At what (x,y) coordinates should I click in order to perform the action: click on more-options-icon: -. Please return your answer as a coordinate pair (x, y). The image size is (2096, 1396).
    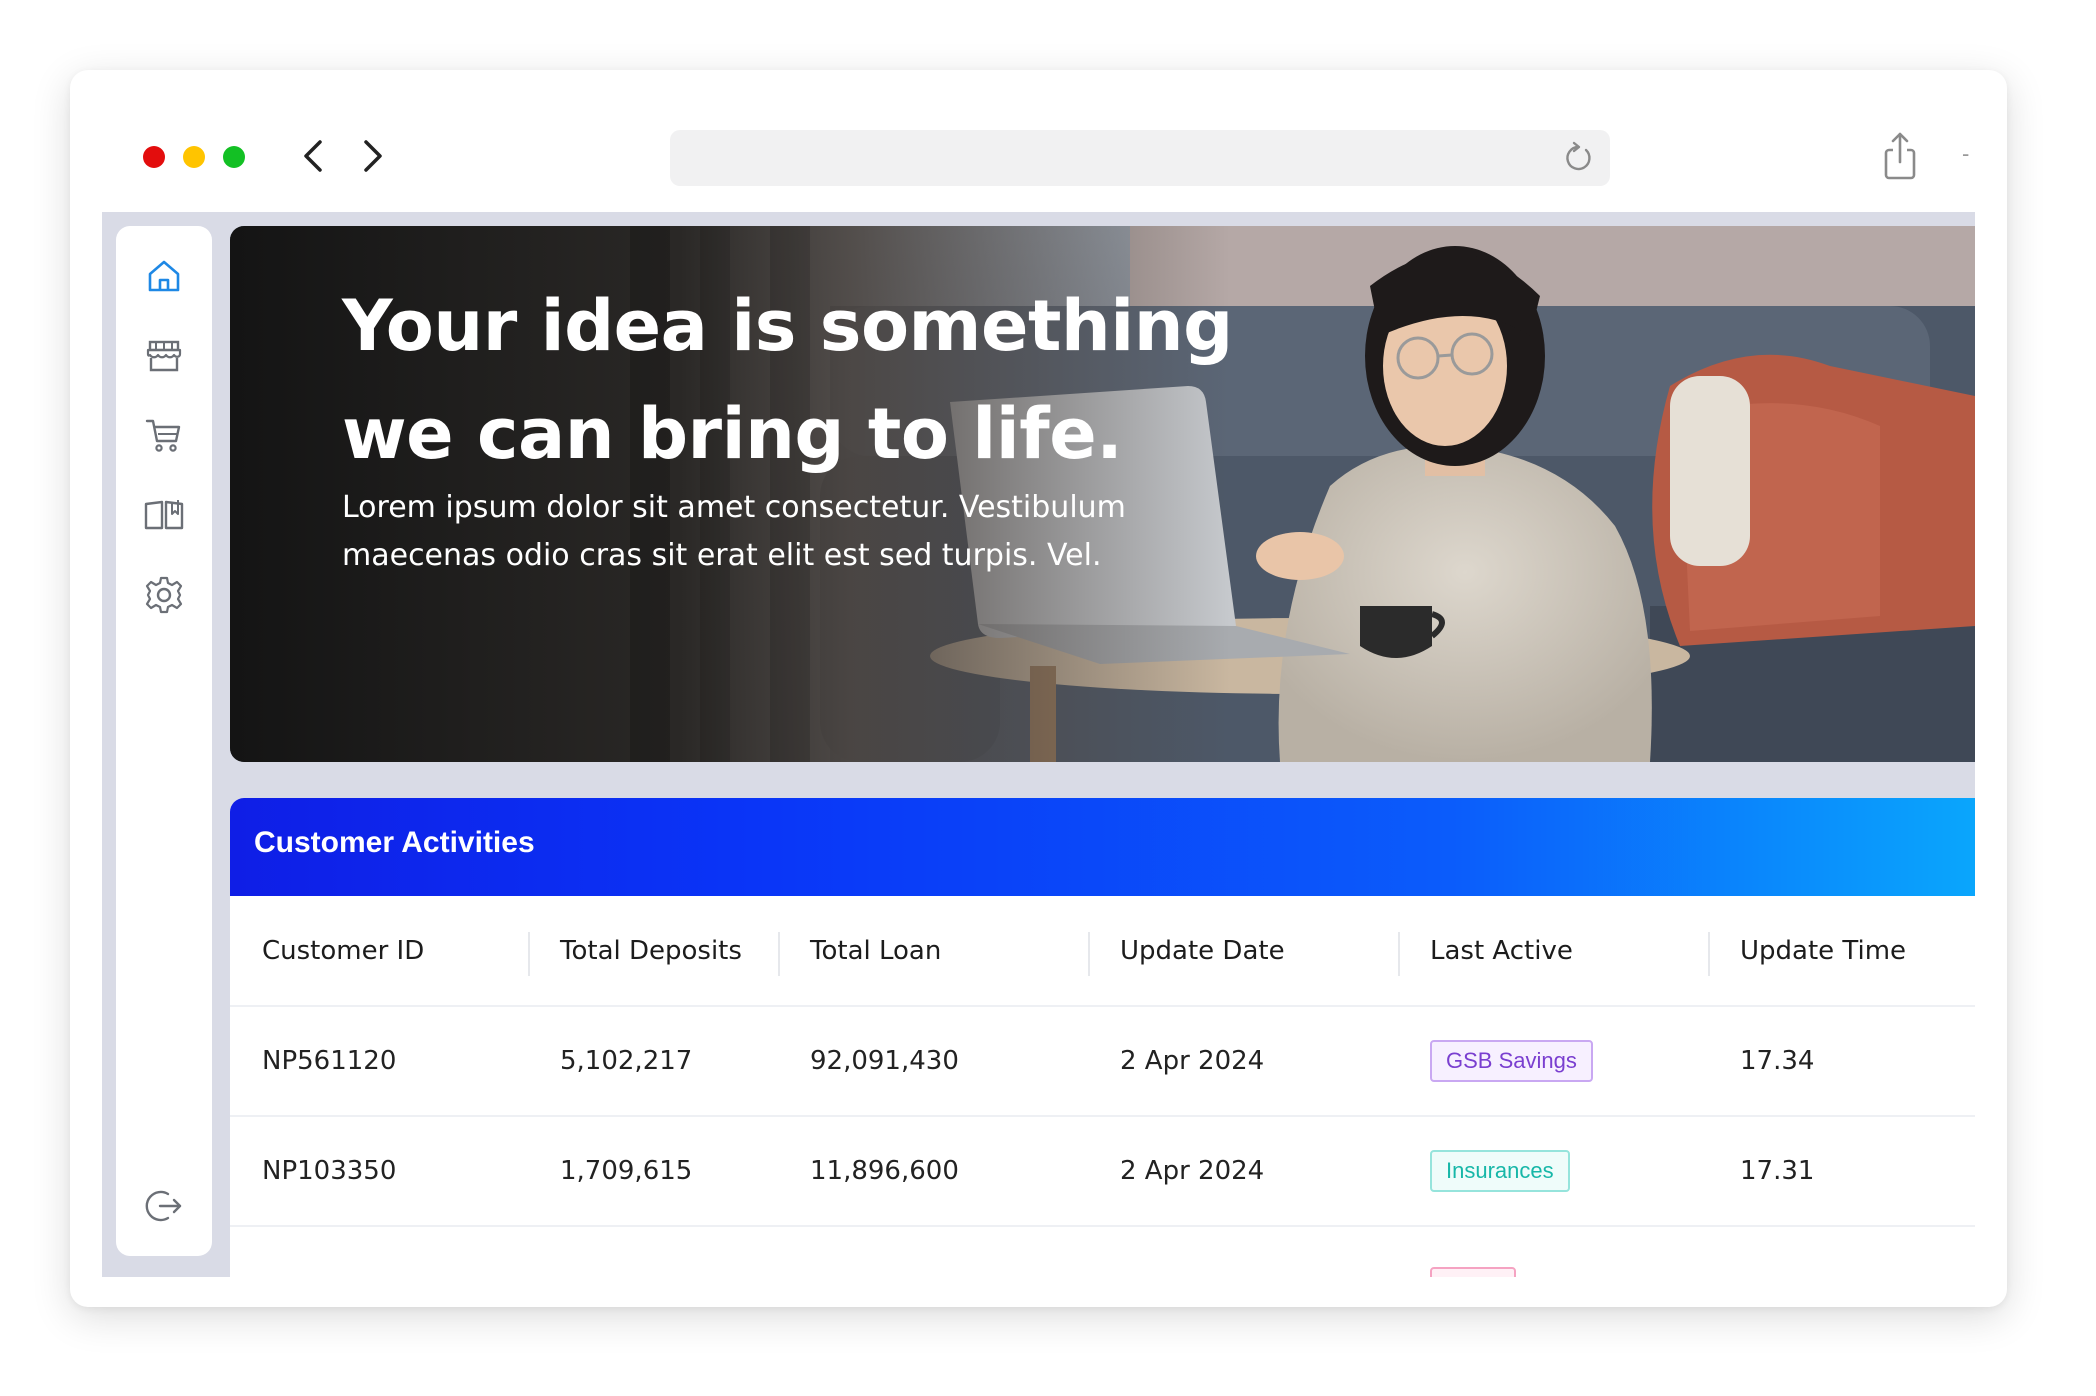
    Looking at the image, I should click on (1968, 154).